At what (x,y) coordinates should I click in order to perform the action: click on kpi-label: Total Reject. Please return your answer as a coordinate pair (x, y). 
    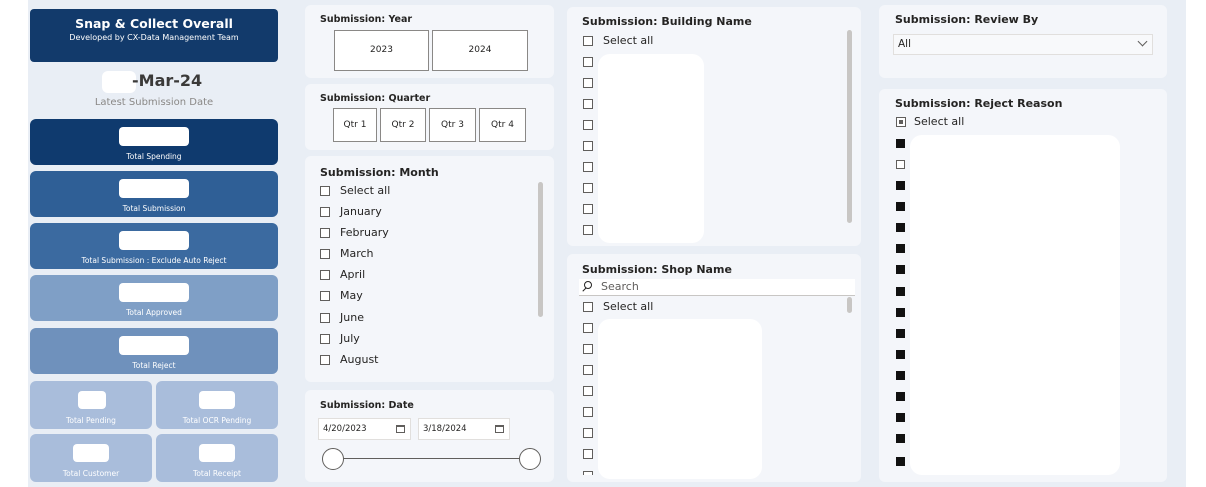
    Looking at the image, I should click on (154, 365).